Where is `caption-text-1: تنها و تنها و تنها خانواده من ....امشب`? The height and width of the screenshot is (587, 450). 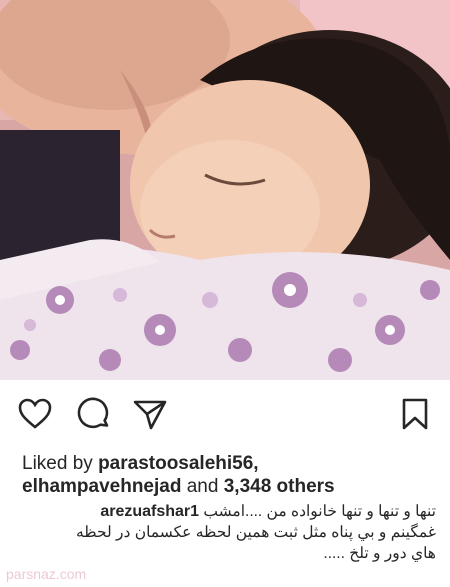
caption-text-1: تنها و تنها و تنها خانواده من ....امشب is located at coordinates (319, 511).